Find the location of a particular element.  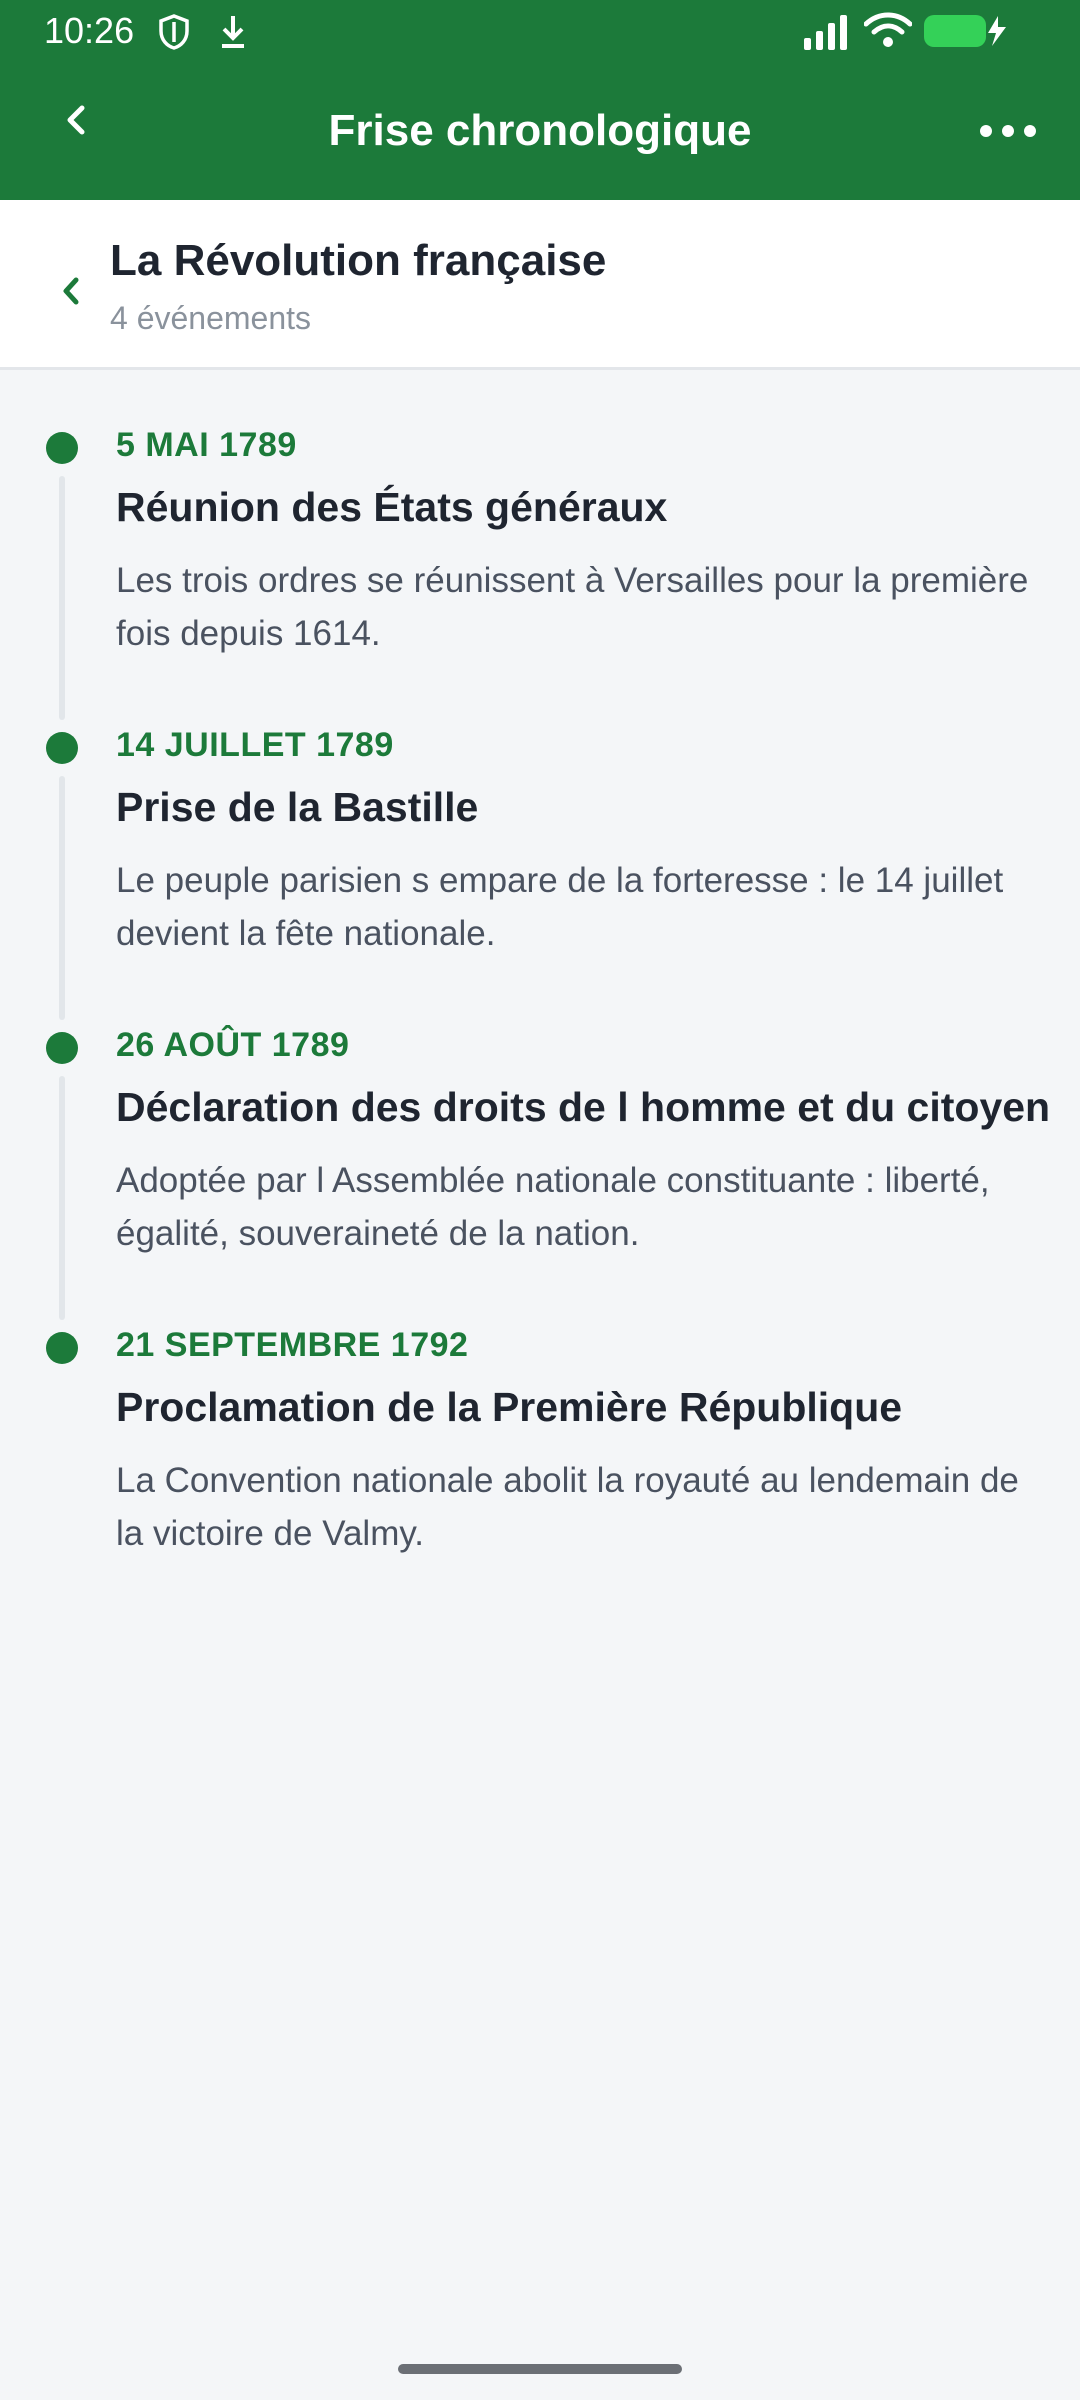

chevron-left-icon is located at coordinates (71, 291).